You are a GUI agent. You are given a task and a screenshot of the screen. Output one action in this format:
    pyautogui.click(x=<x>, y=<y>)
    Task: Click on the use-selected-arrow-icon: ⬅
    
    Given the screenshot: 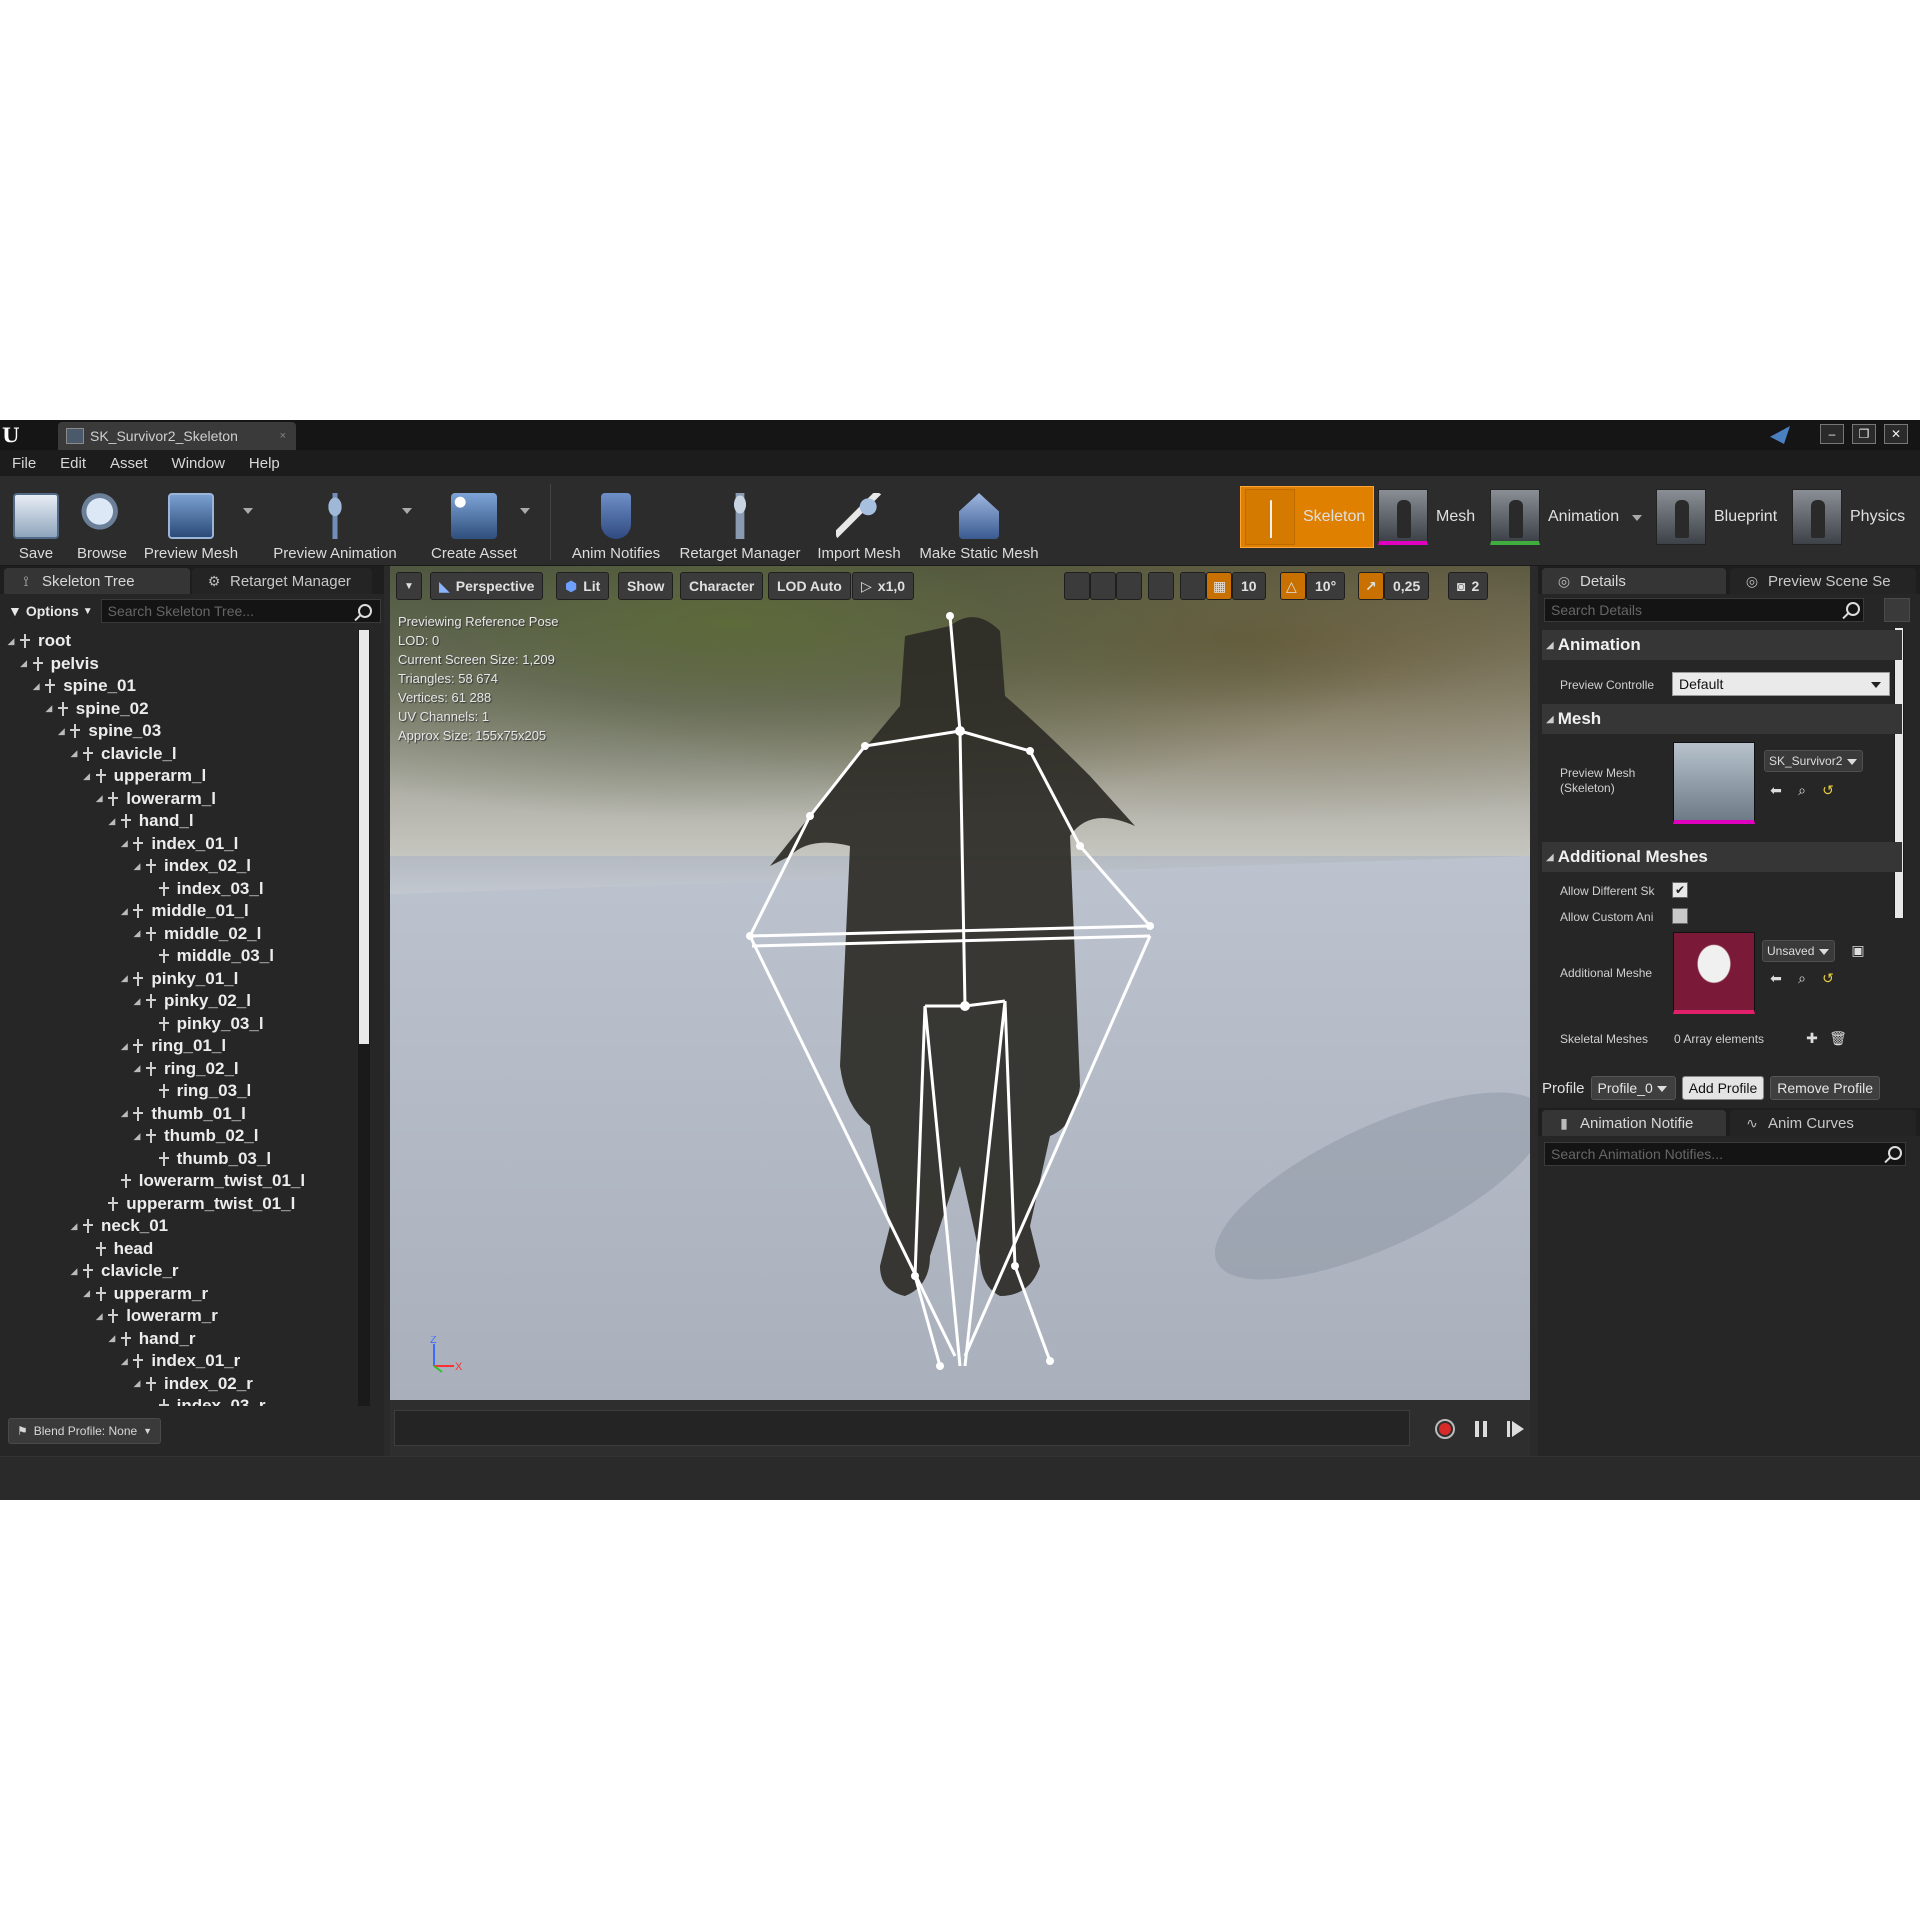 What is the action you would take?
    pyautogui.click(x=1776, y=978)
    